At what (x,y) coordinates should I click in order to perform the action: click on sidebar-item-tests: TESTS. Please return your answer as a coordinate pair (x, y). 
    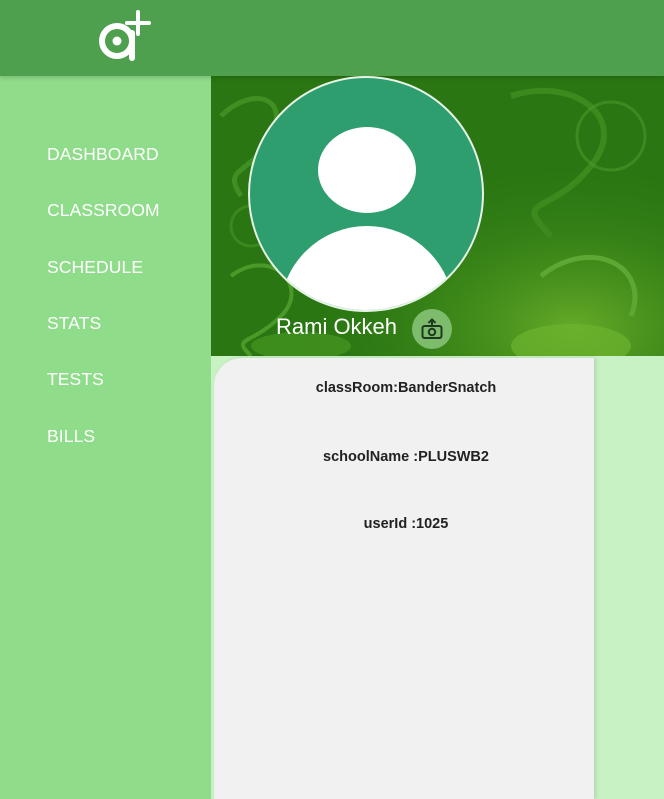
    Looking at the image, I should click on (75, 379).